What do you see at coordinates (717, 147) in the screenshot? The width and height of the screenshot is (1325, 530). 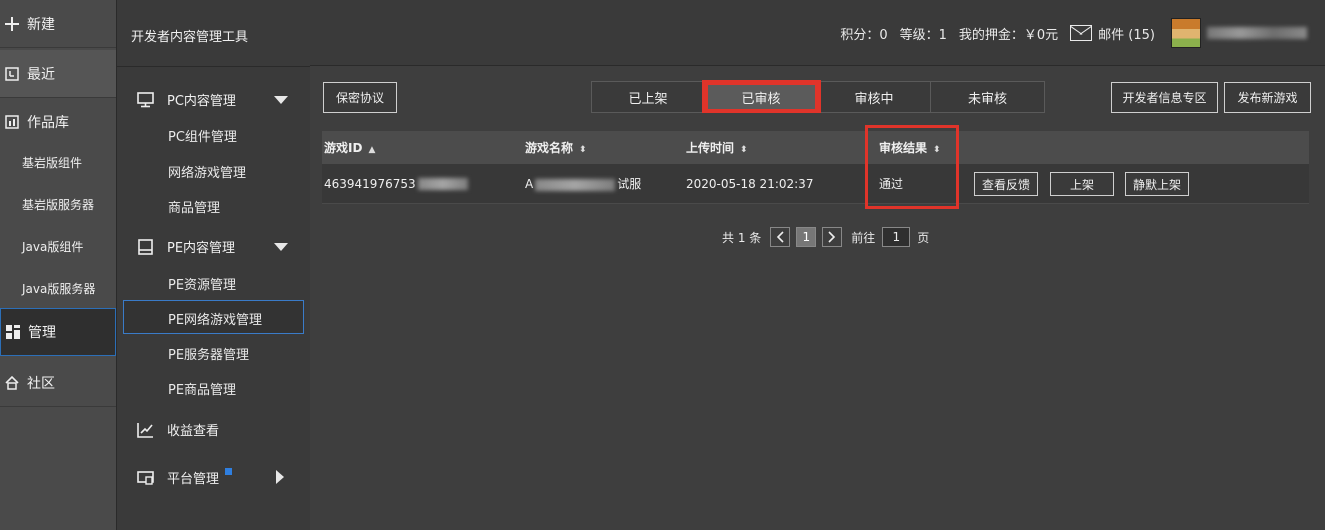 I see `col-header-time: 上传时间 ⬍` at bounding box center [717, 147].